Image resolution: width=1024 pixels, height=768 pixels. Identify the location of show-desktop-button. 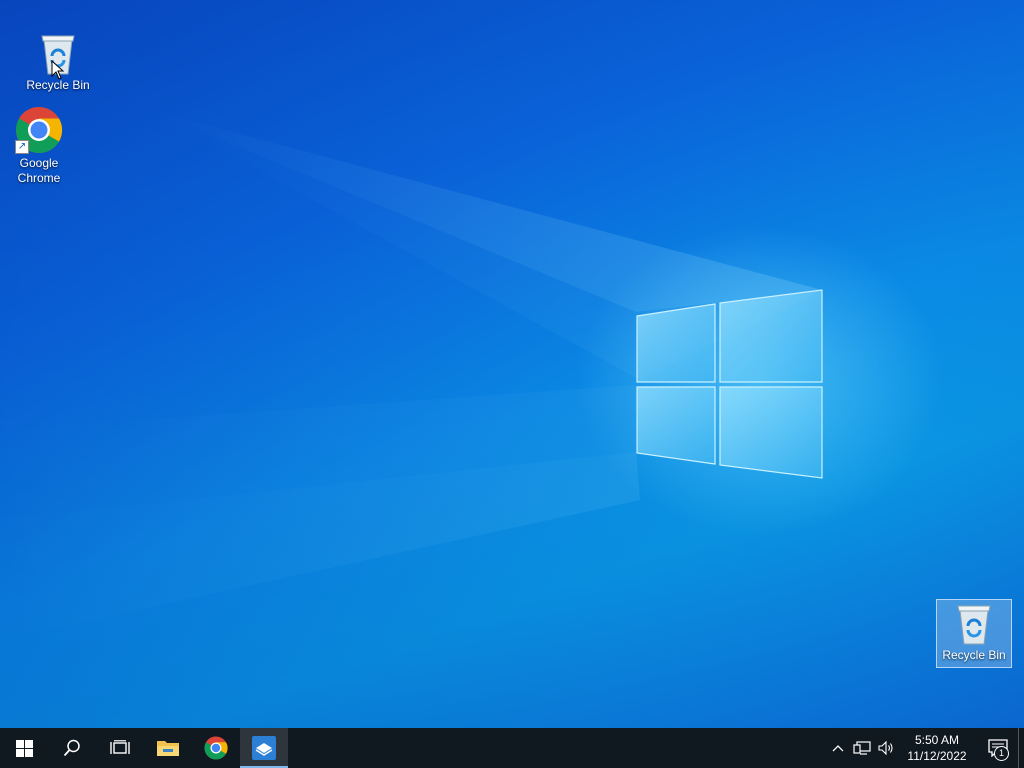
(1021, 748).